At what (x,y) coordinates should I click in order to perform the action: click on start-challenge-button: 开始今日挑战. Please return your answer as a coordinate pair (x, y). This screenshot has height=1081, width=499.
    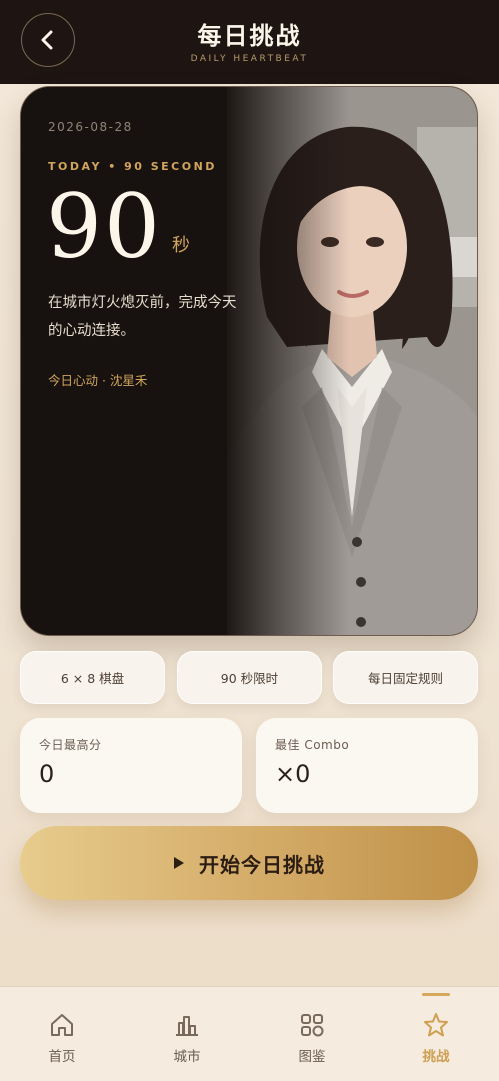
    Looking at the image, I should click on (249, 863).